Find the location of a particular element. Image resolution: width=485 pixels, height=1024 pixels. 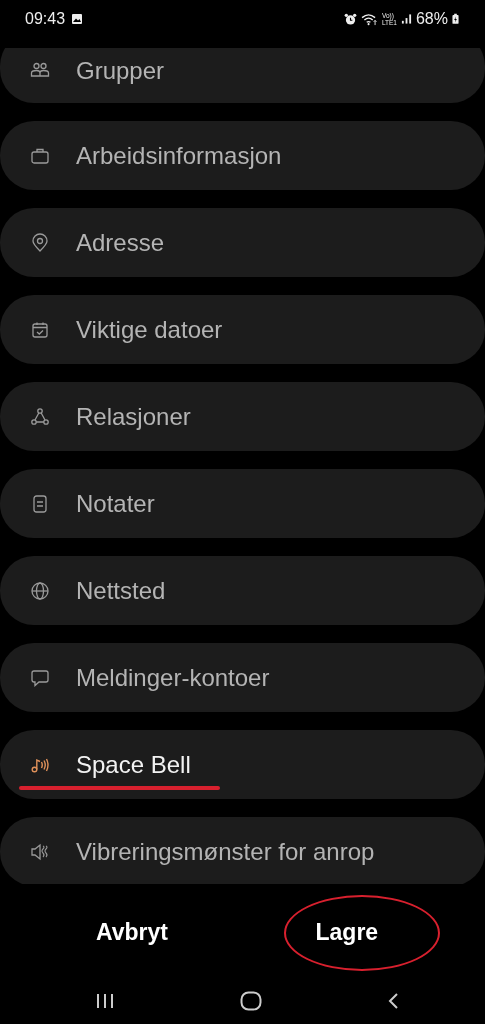

field-row: Adresse is located at coordinates (242, 242).